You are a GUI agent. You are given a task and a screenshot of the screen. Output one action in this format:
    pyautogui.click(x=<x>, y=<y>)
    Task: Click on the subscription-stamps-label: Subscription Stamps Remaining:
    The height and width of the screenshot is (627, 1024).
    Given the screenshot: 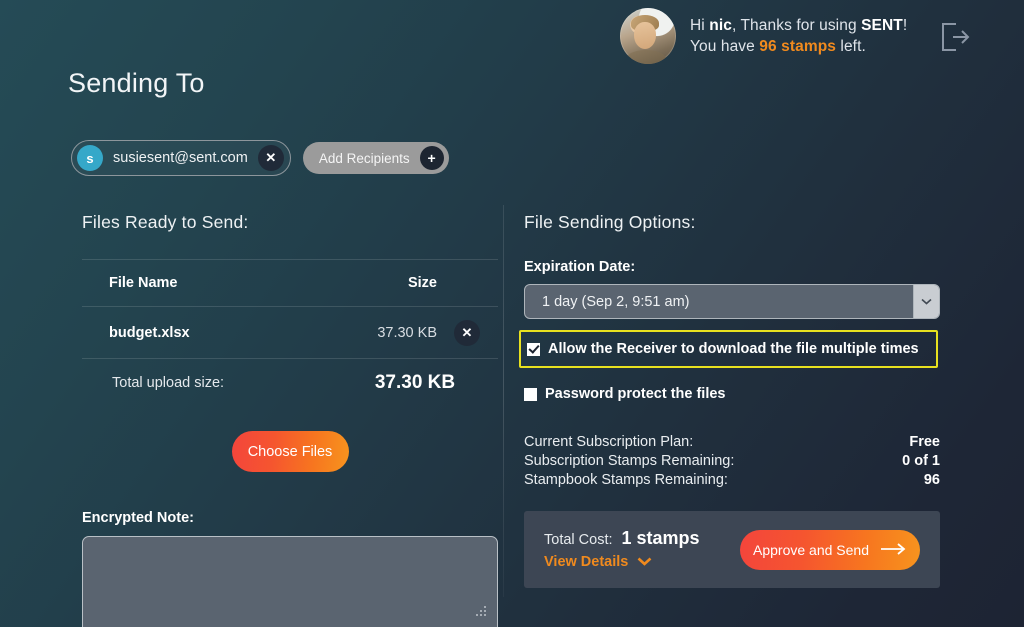 What is the action you would take?
    pyautogui.click(x=629, y=461)
    